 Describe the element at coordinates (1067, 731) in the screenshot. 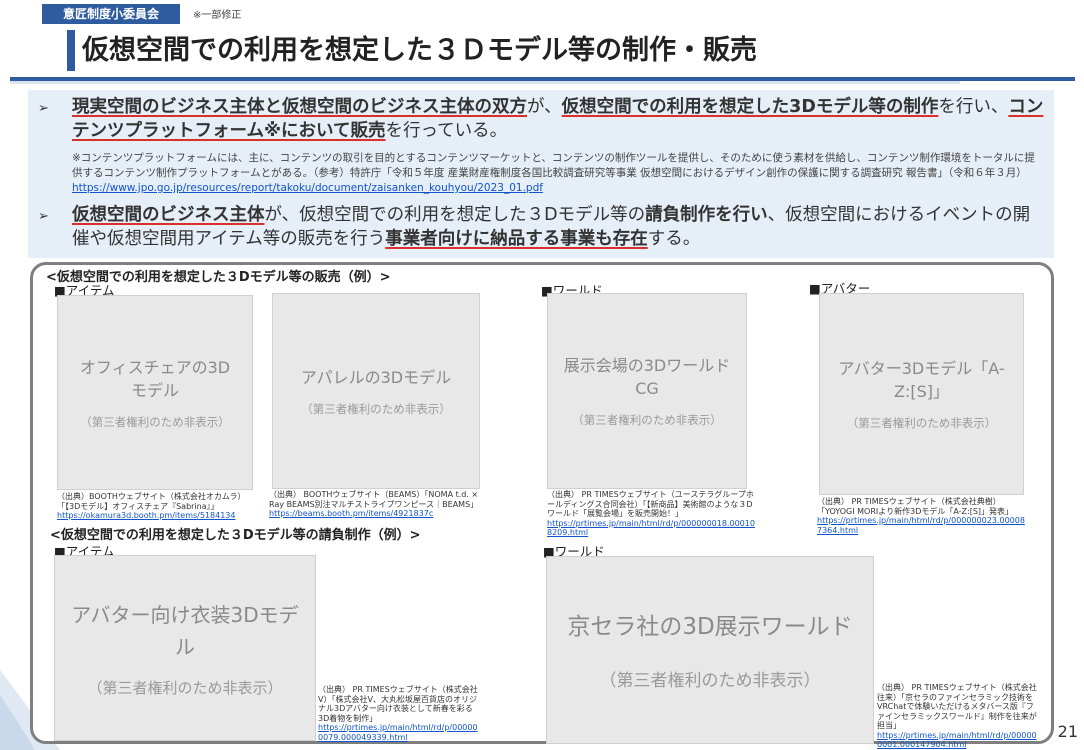

I see `page-number: 21` at that location.